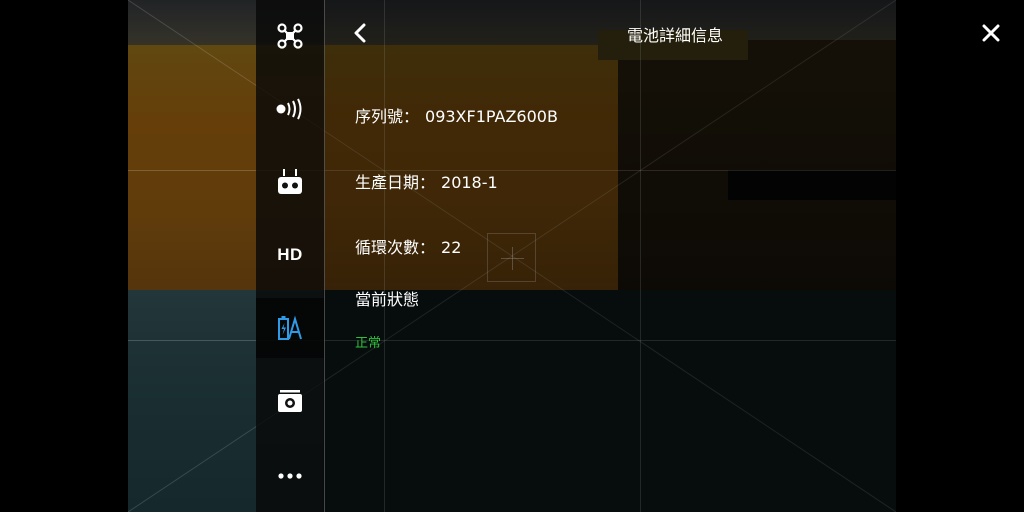 This screenshot has height=512, width=1024. I want to click on signal-icon, so click(289, 109).